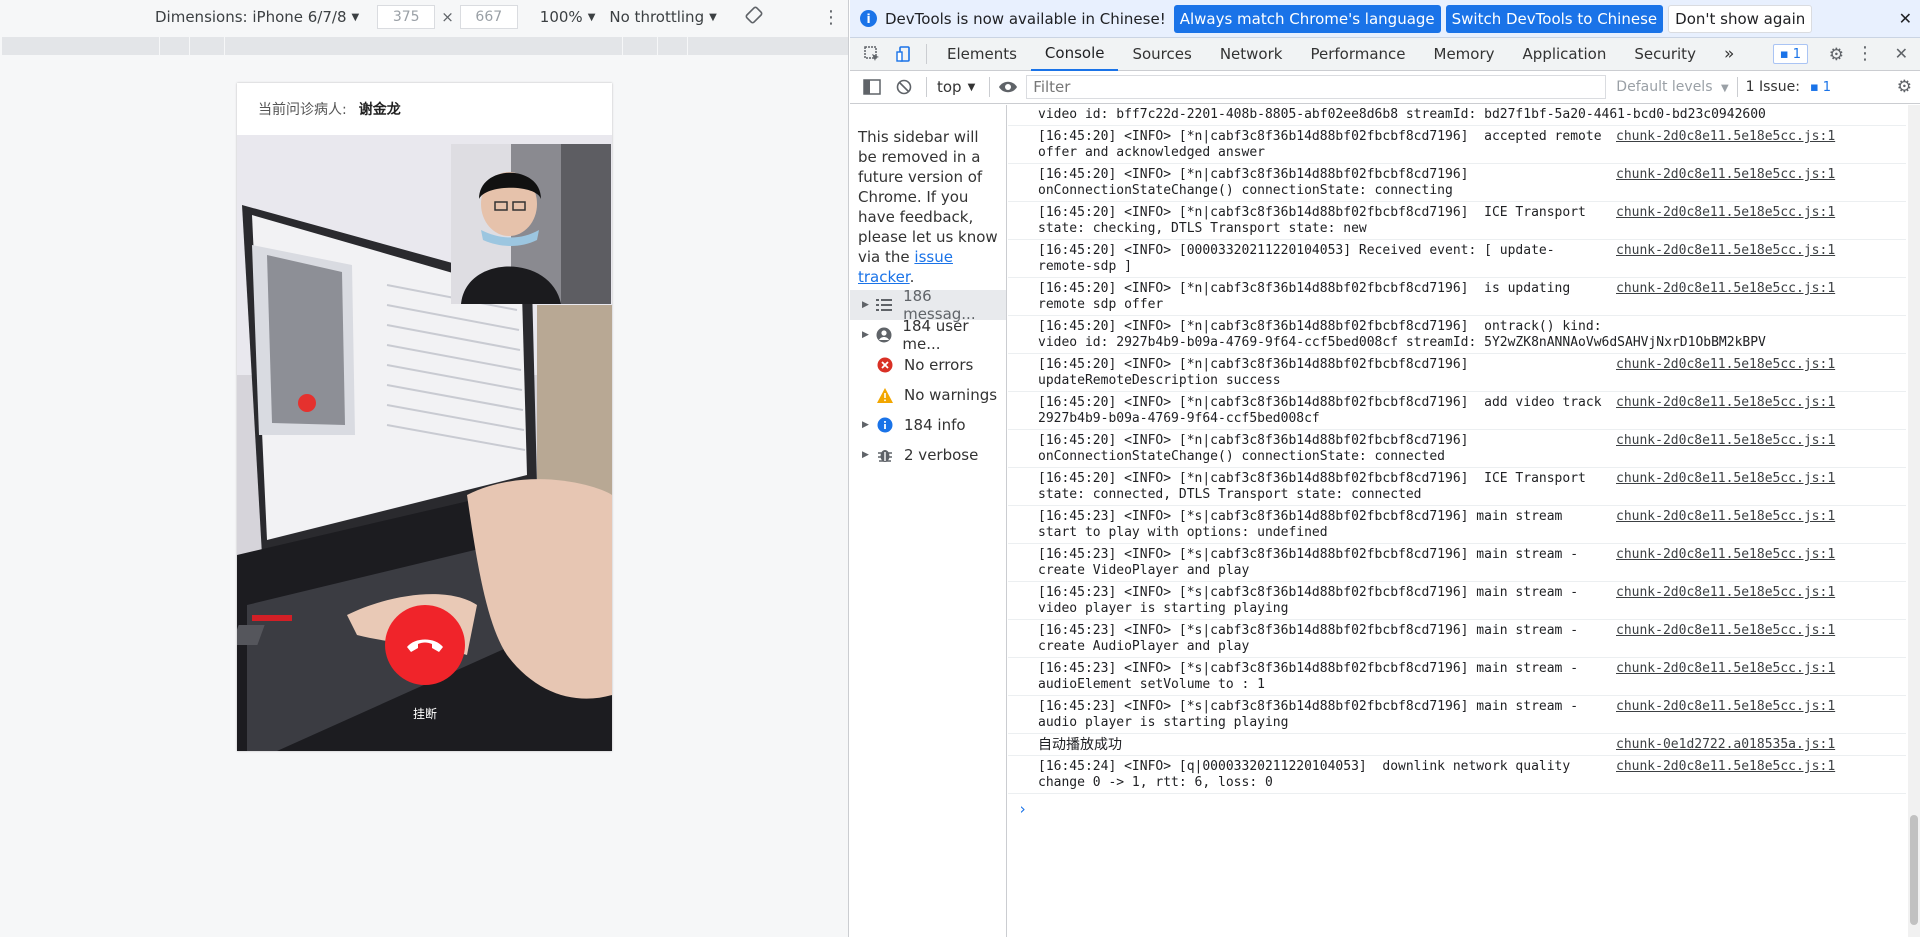 The width and height of the screenshot is (1920, 937). I want to click on zoom-select: 100% ▼, so click(568, 17).